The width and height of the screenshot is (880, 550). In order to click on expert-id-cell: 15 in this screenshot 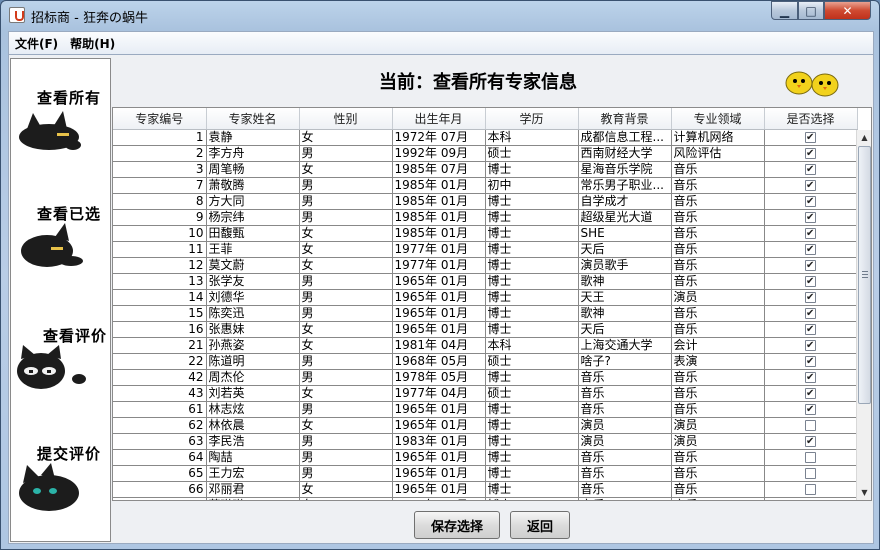, I will do `click(160, 313)`.